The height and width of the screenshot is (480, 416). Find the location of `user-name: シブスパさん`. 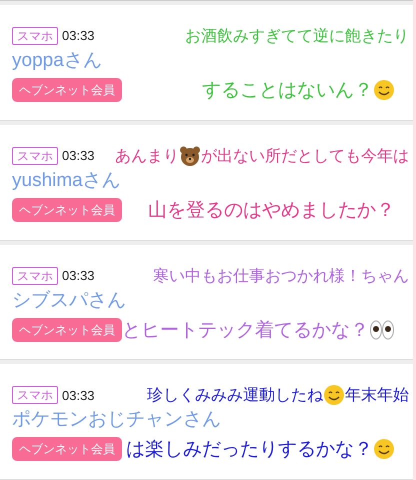

user-name: シブスパさん is located at coordinates (69, 300).